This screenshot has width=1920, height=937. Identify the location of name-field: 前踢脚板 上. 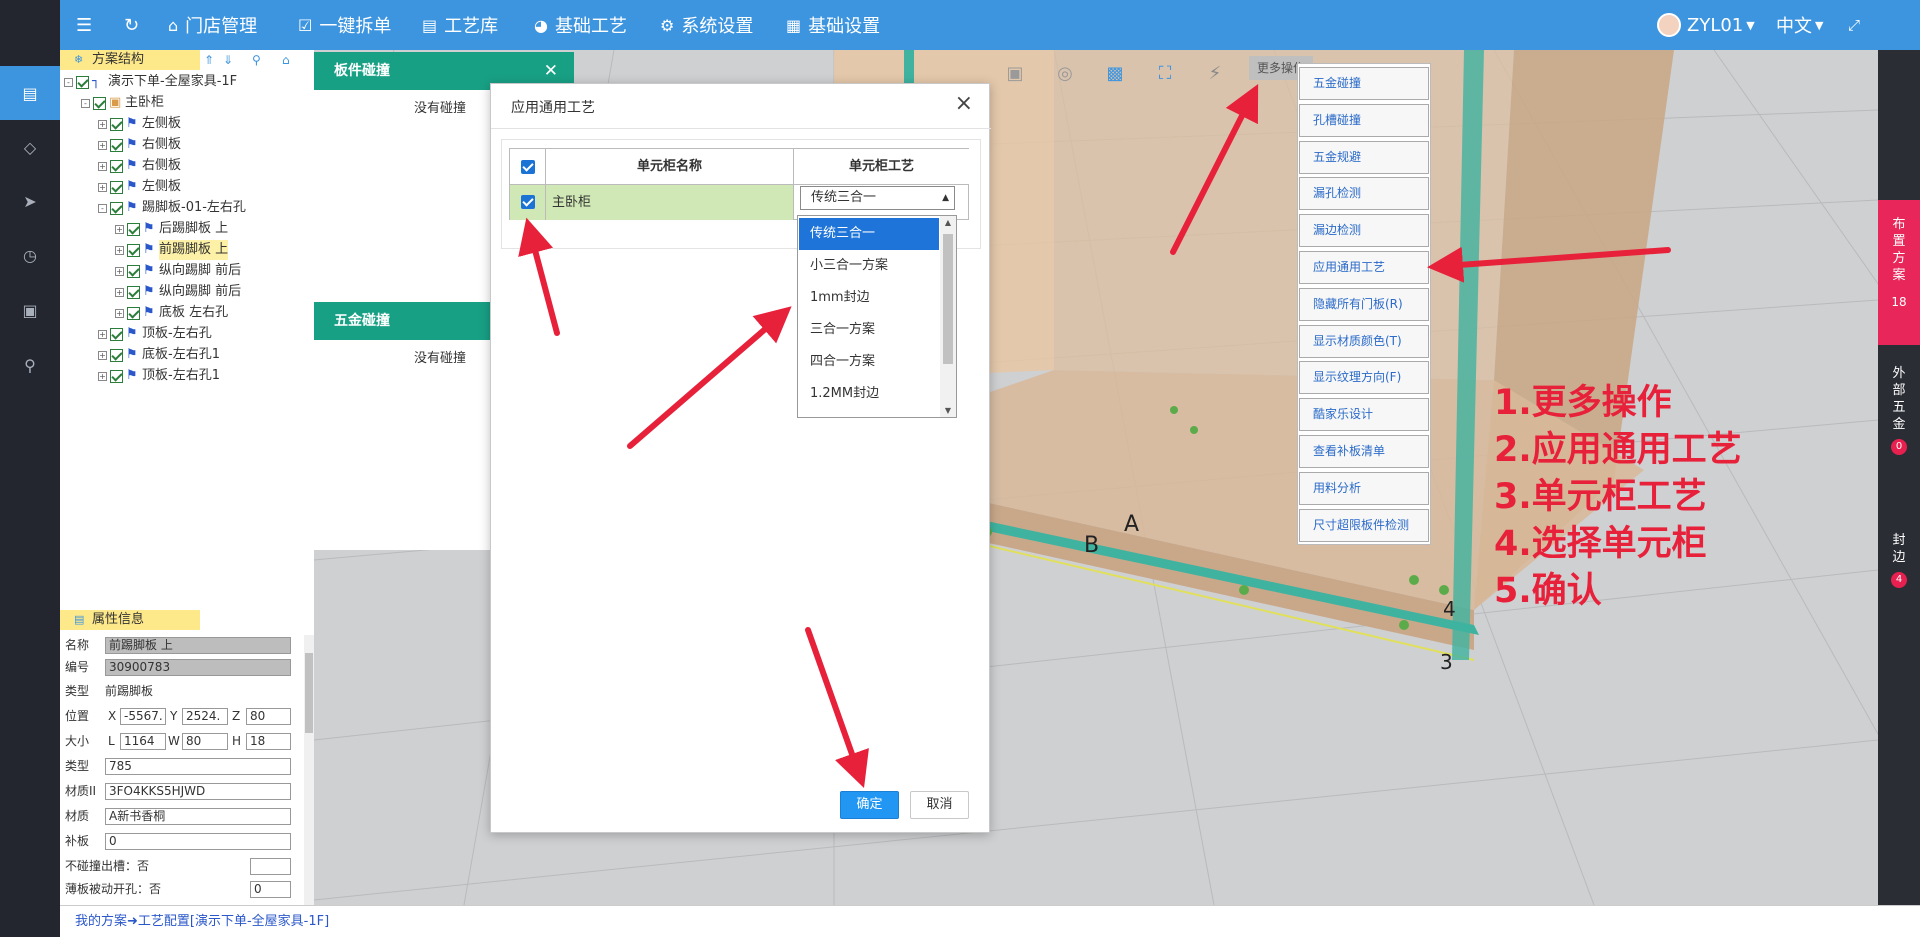
(198, 645).